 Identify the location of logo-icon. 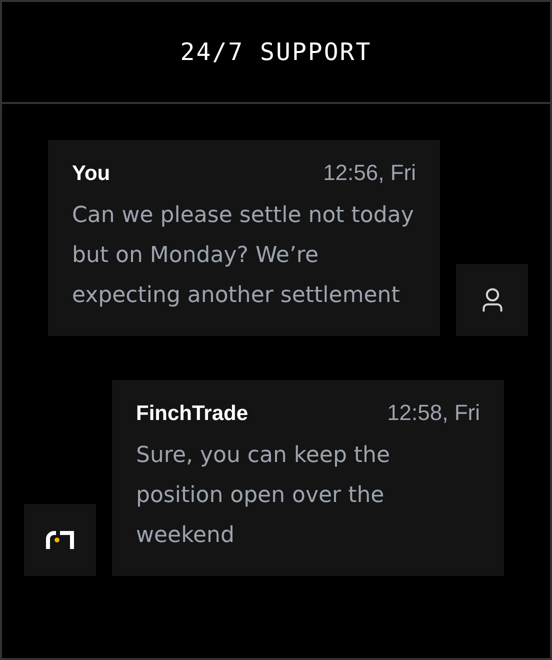
(60, 540).